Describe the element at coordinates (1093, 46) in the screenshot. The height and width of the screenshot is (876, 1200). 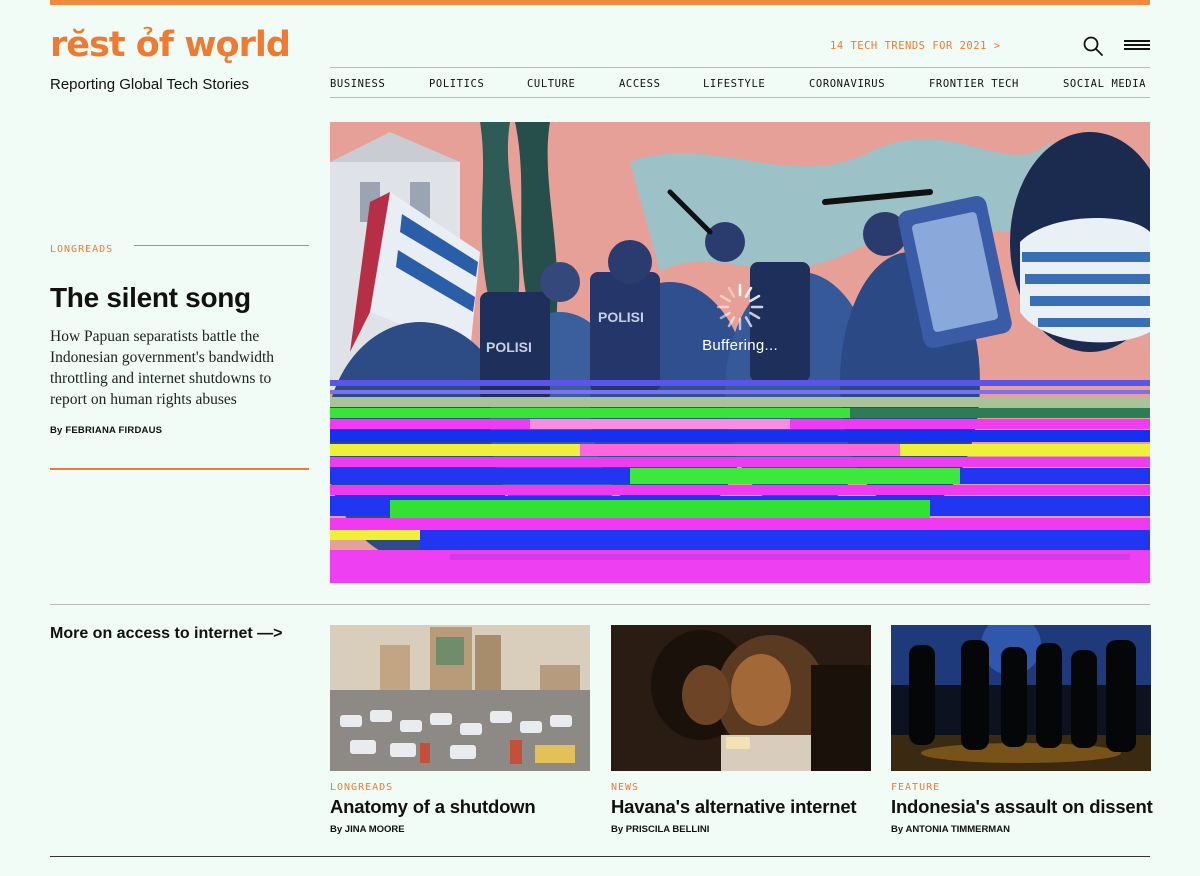
I see `search-icon` at that location.